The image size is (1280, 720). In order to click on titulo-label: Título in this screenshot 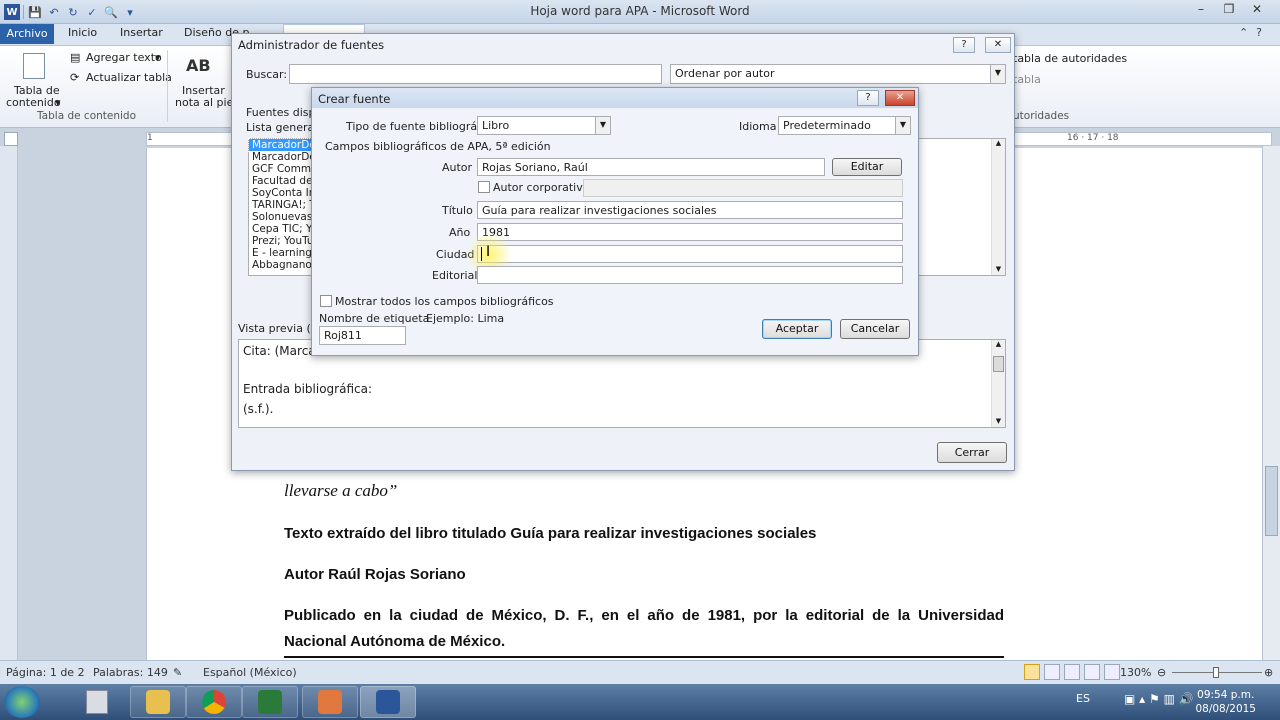, I will do `click(457, 210)`.